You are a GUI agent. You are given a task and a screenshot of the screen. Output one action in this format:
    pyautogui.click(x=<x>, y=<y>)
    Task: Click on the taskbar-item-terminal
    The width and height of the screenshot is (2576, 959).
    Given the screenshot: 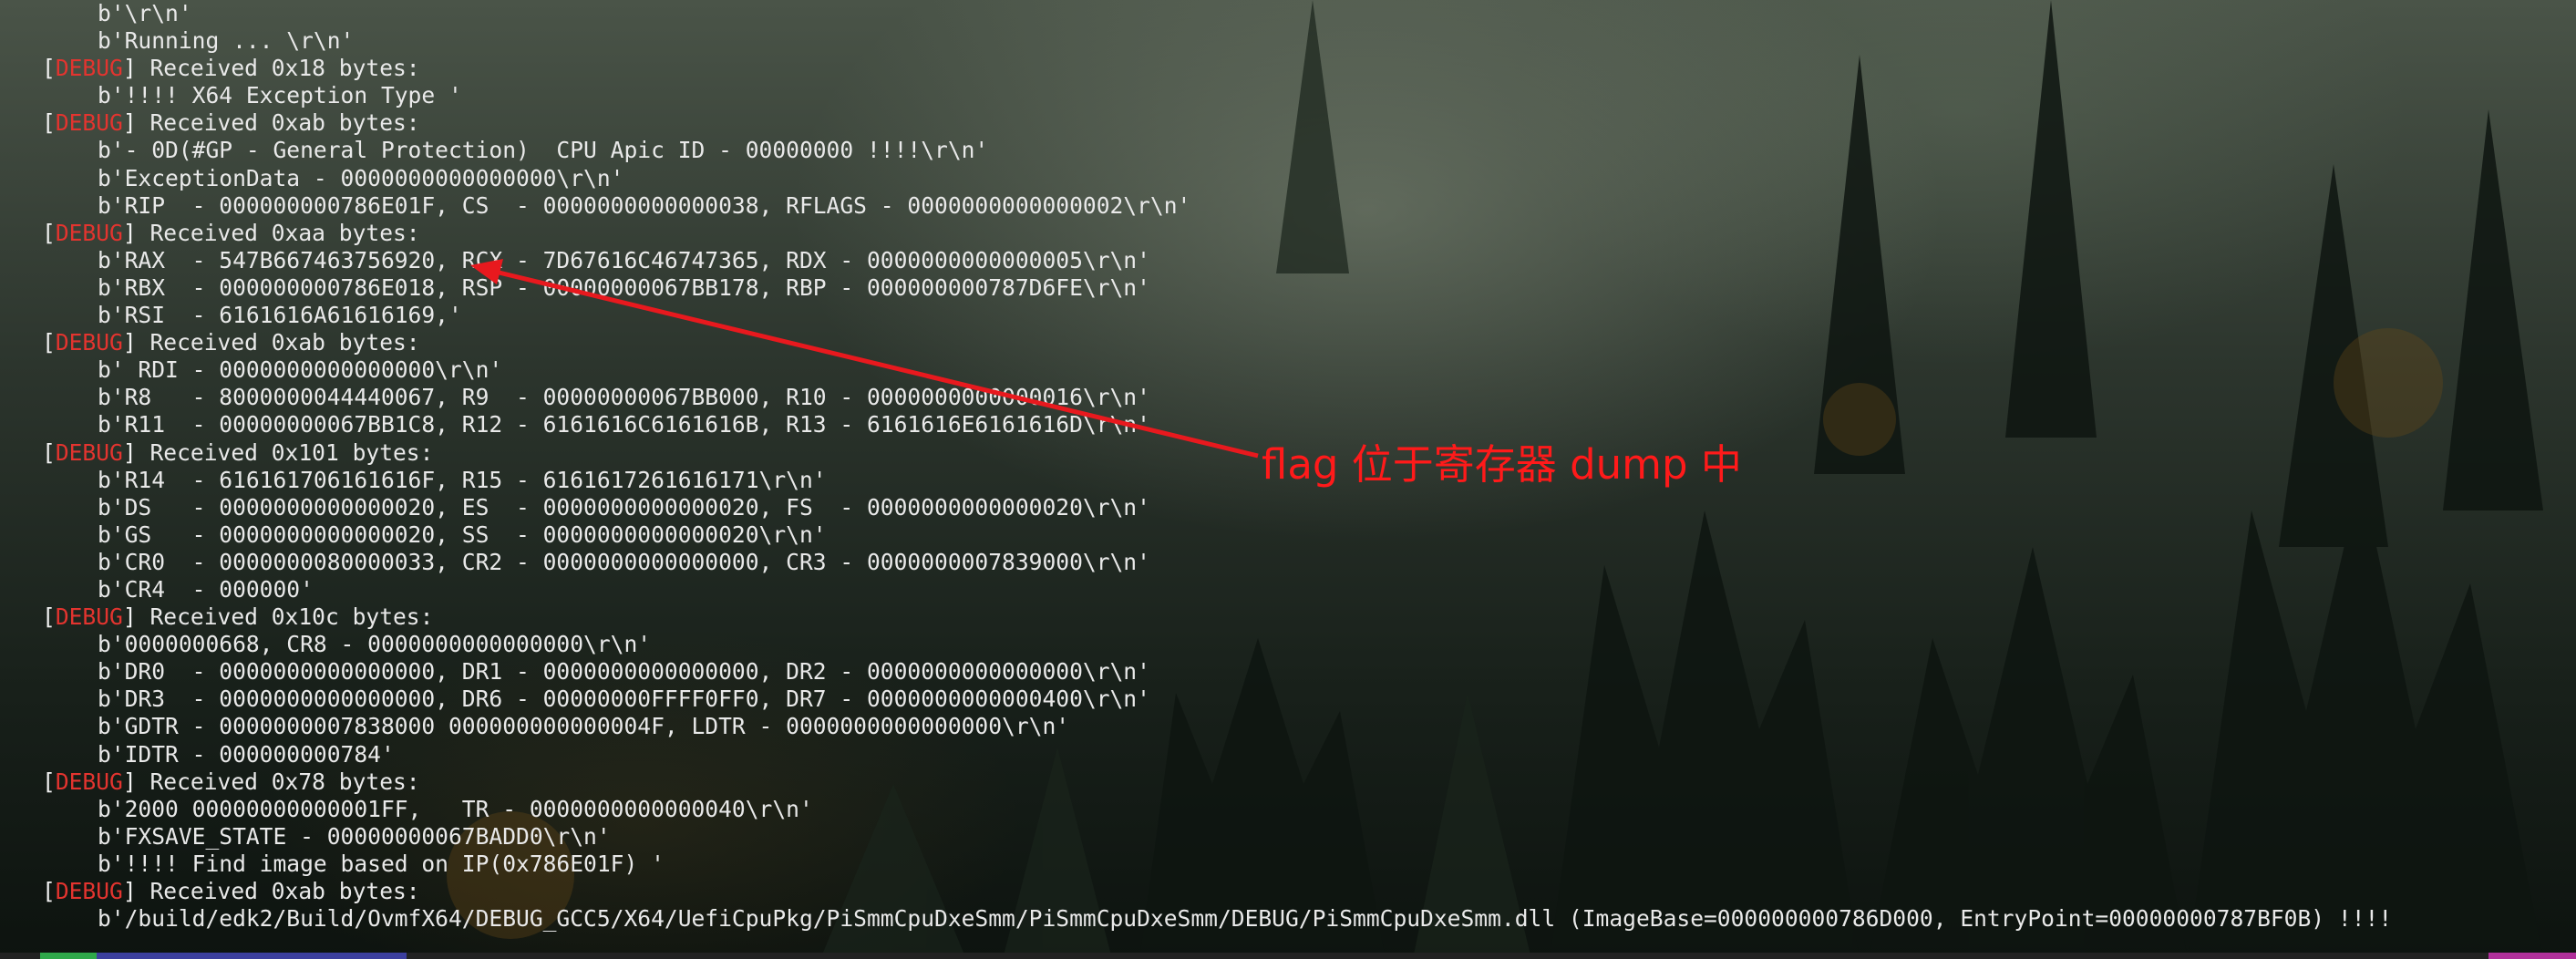 What is the action you would take?
    pyautogui.click(x=68, y=956)
    